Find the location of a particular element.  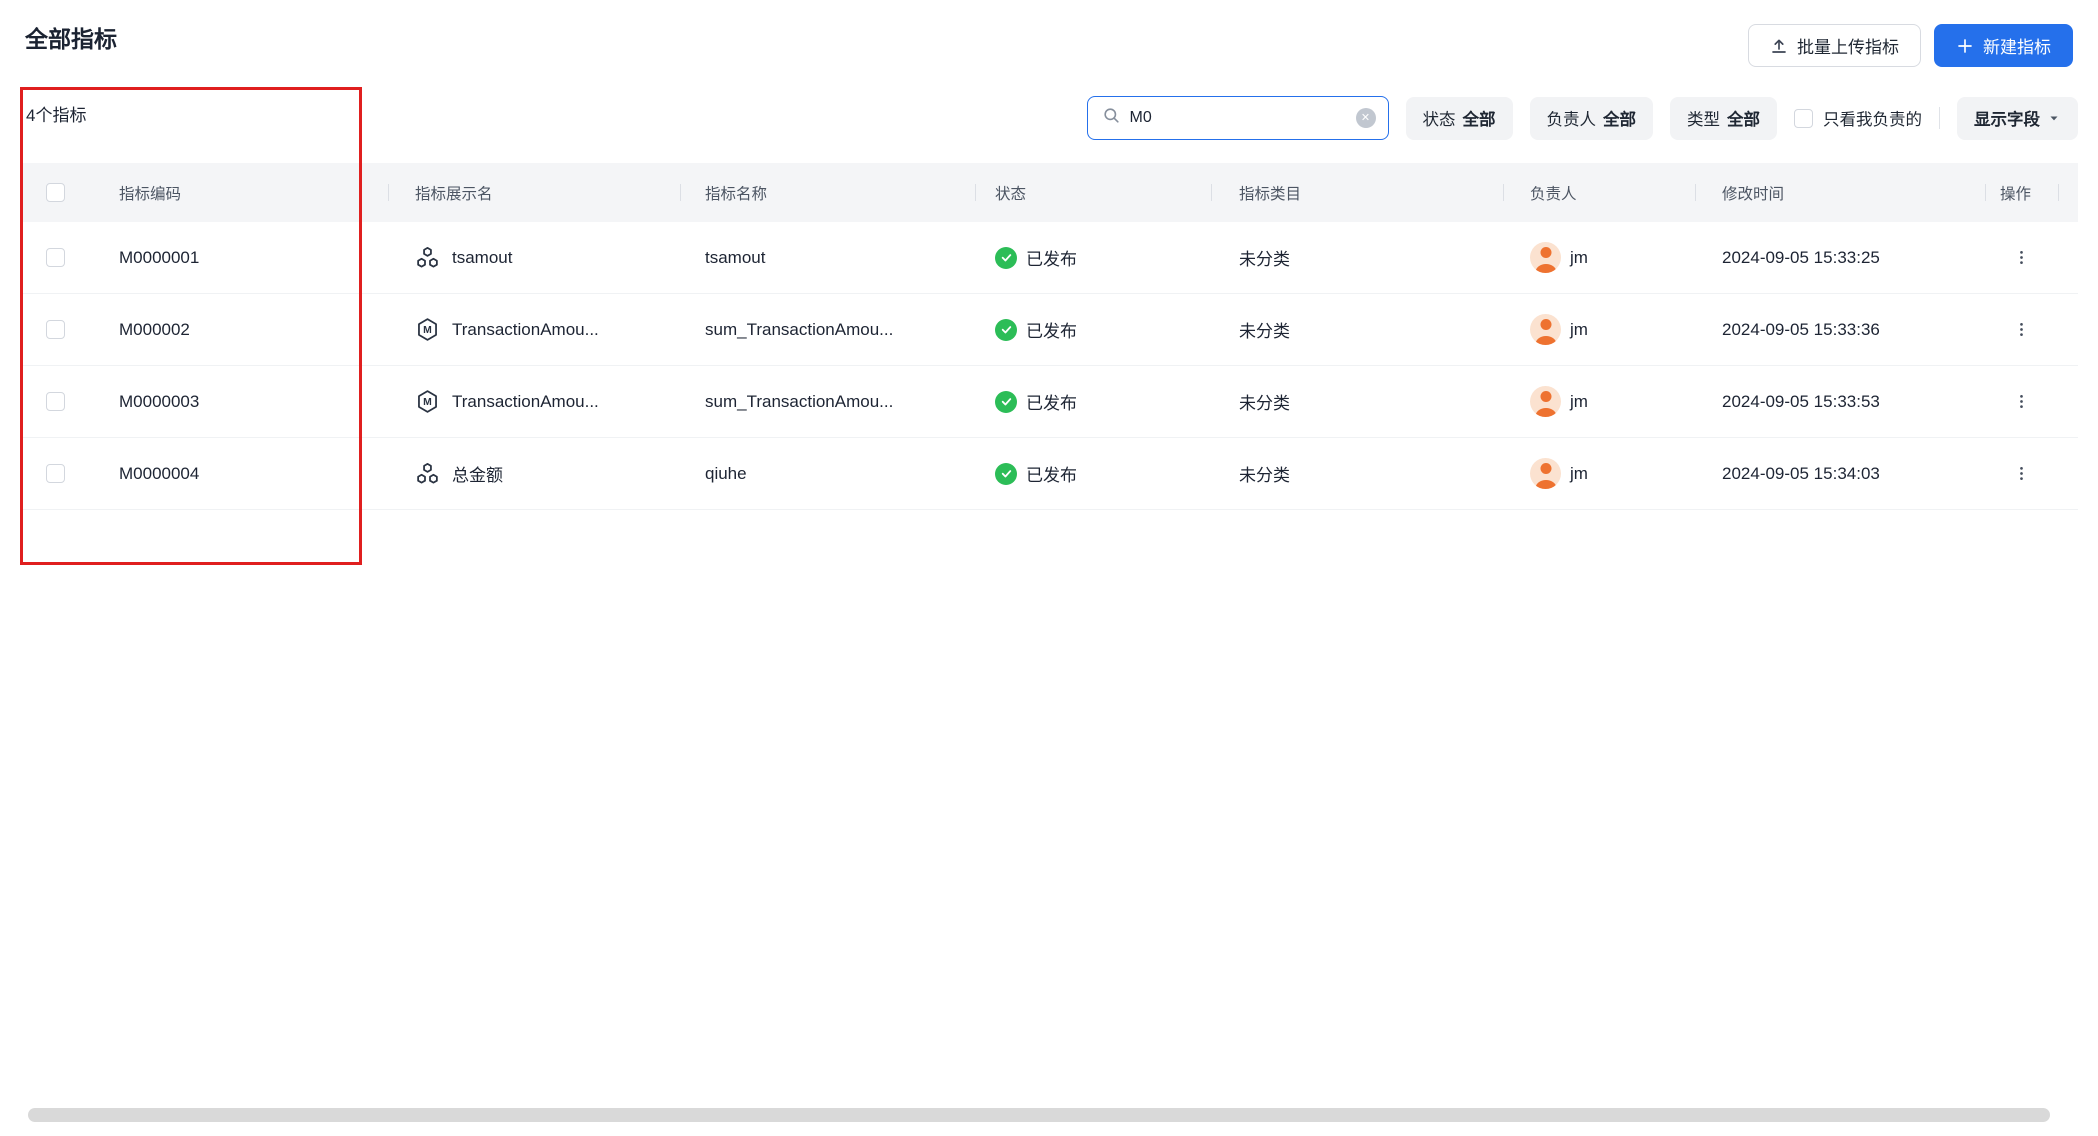

display-fields-dropdown: 显示字段 is located at coordinates (2017, 118).